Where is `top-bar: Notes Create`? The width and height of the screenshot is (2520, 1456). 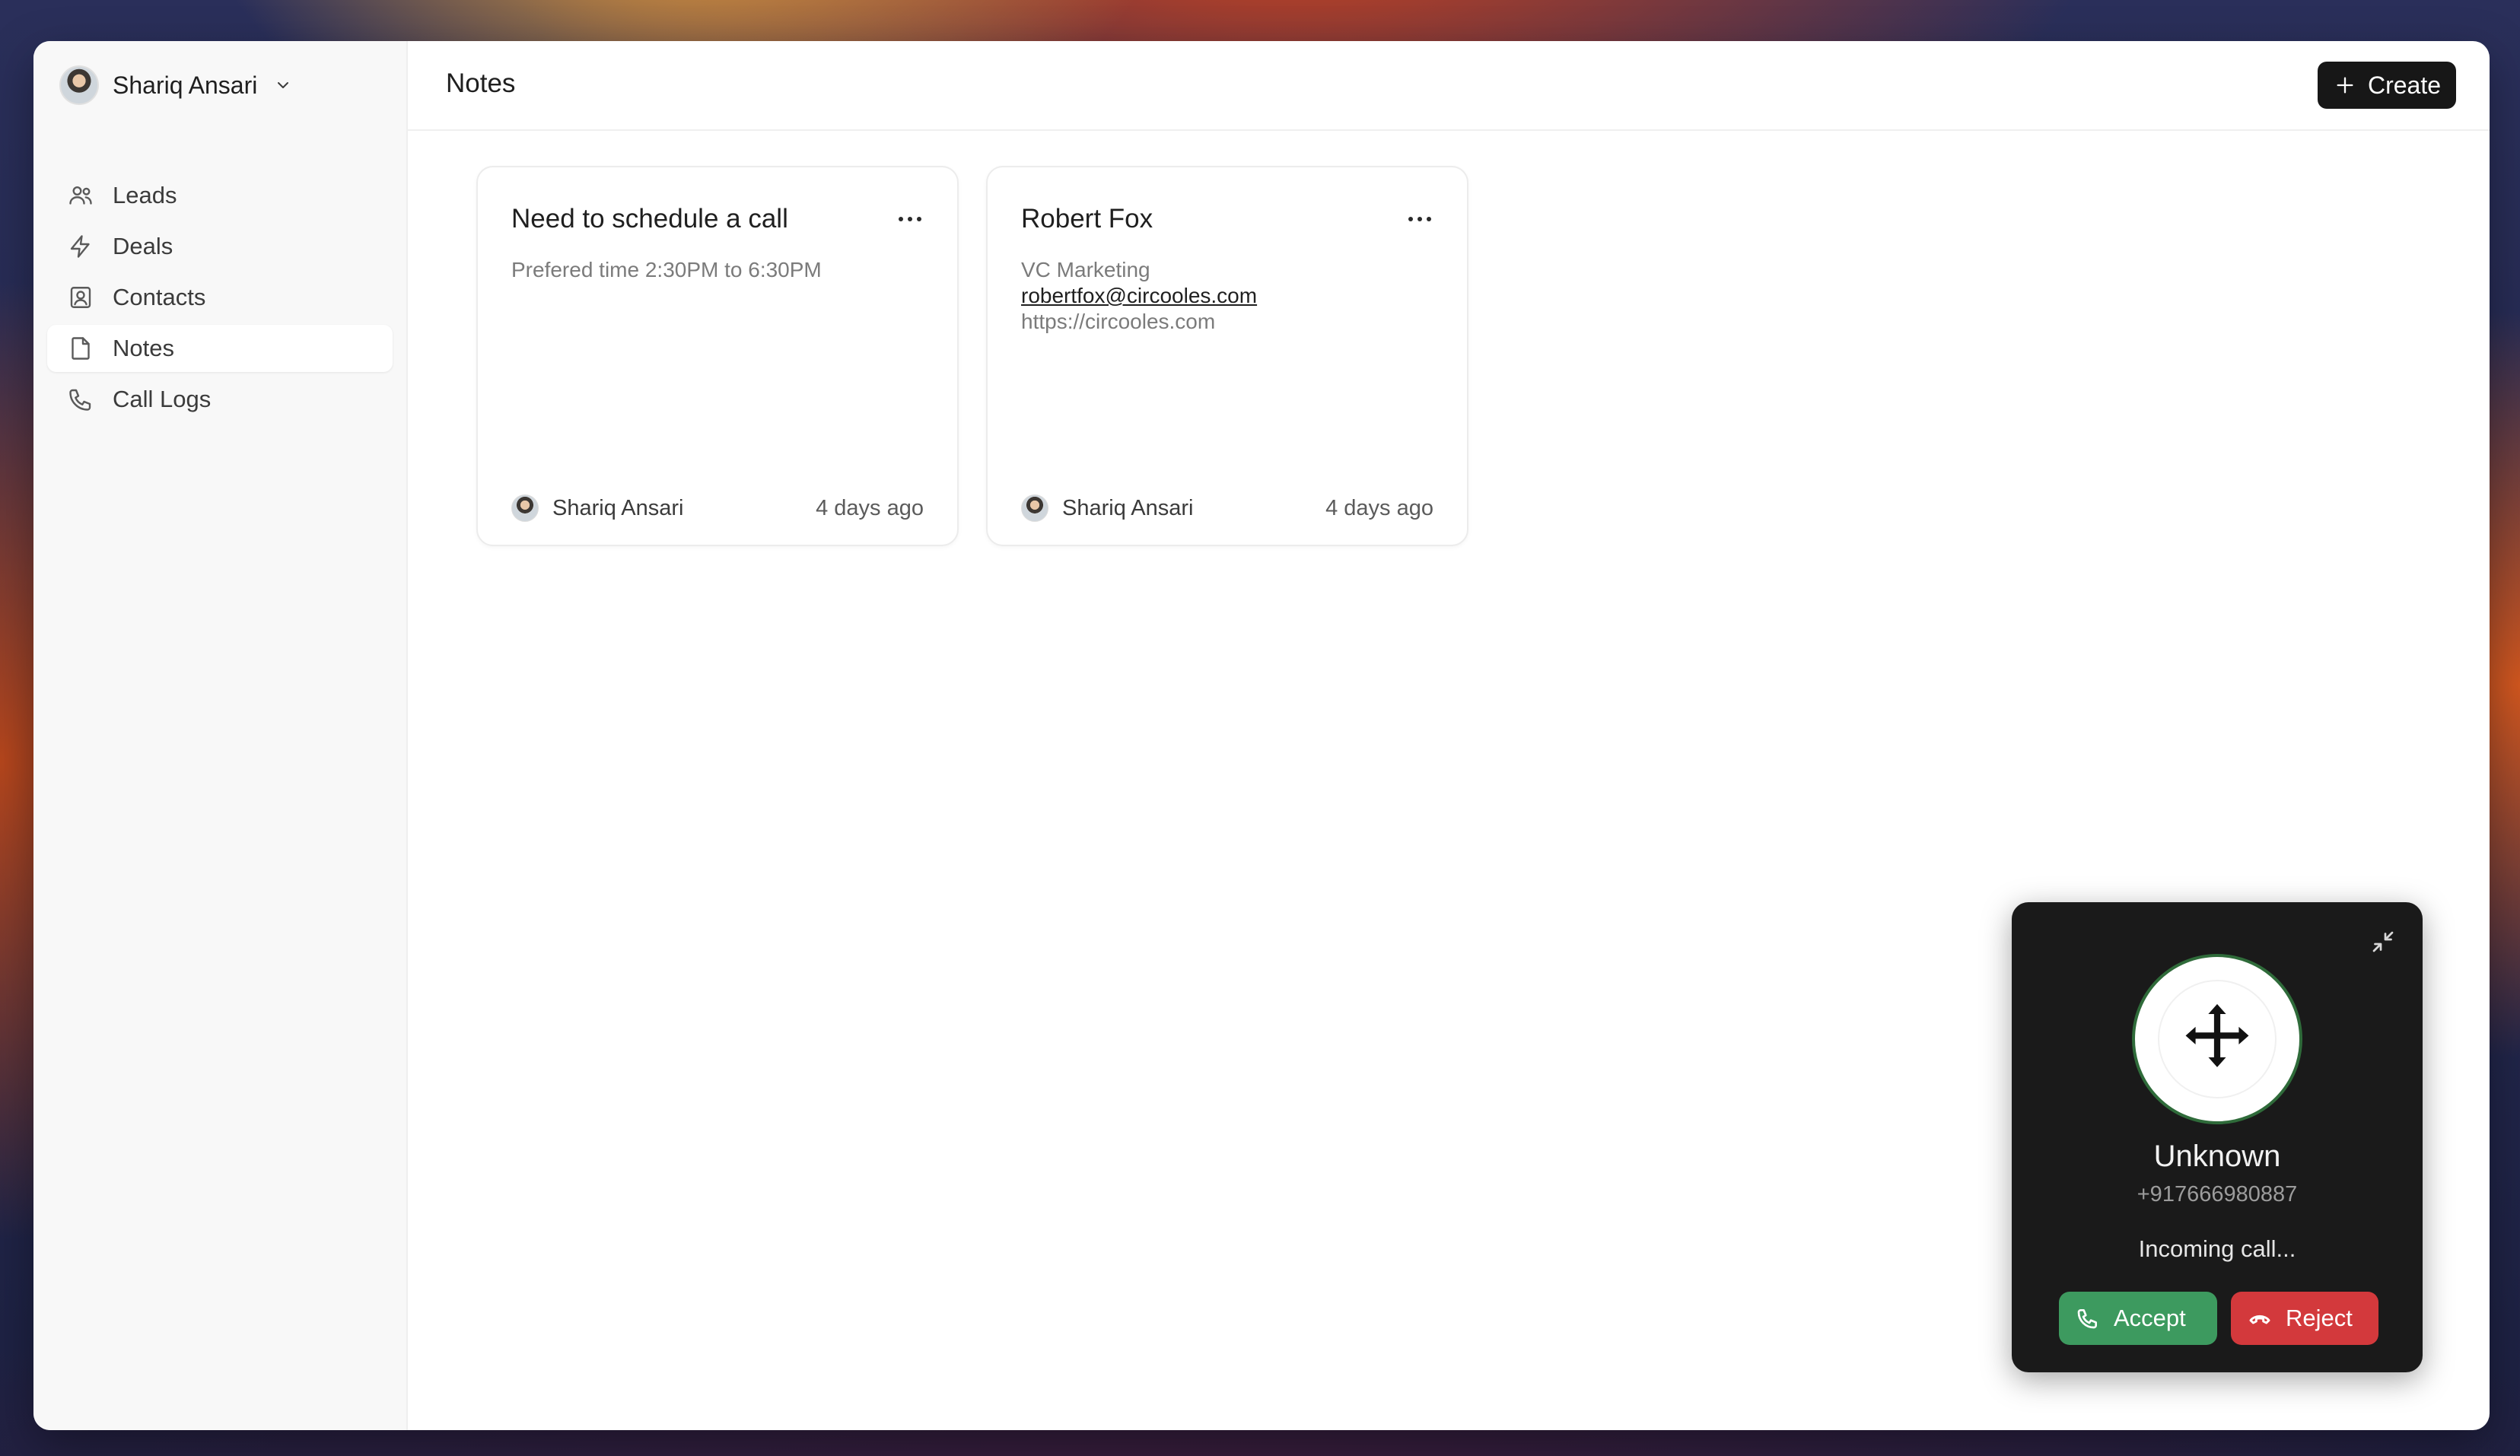 top-bar: Notes Create is located at coordinates (1449, 86).